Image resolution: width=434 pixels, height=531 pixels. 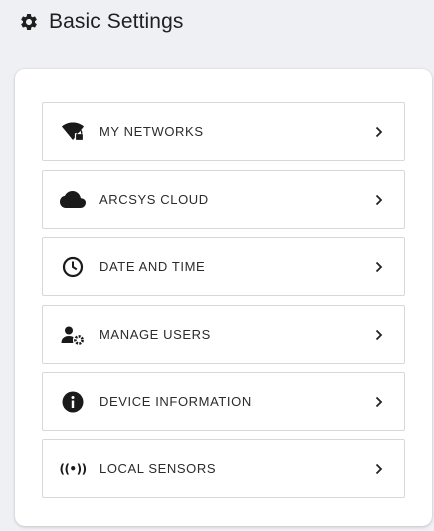 What do you see at coordinates (223, 266) in the screenshot?
I see `menu-item-date-and-time: DATE AND TIME` at bounding box center [223, 266].